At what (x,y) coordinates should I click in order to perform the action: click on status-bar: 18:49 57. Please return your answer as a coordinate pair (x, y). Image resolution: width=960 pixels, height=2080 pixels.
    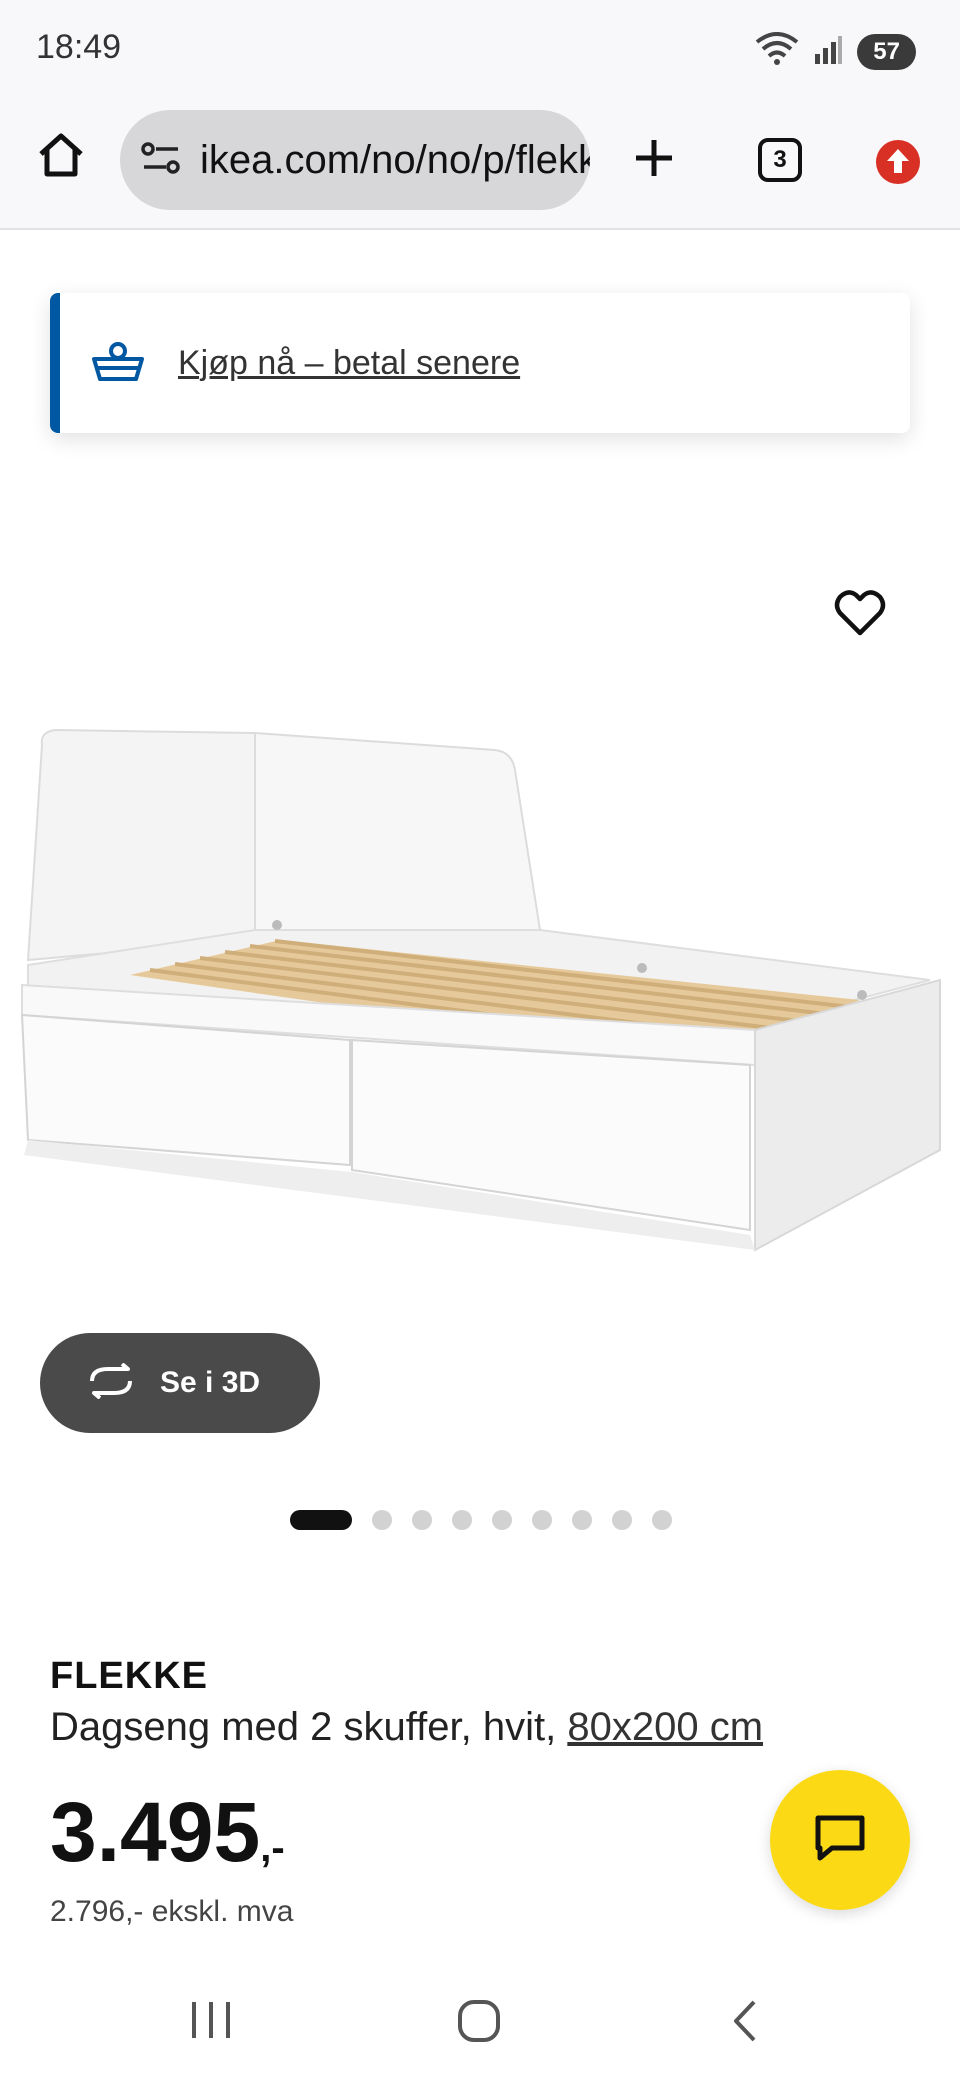
    Looking at the image, I should click on (480, 50).